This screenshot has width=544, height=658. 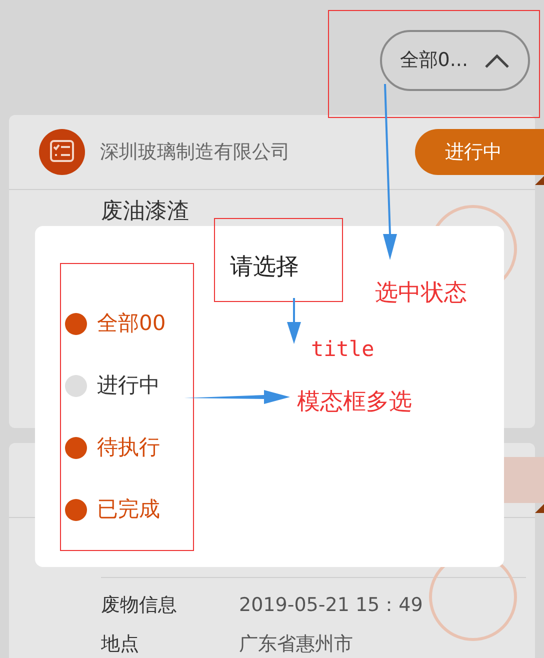 What do you see at coordinates (497, 61) in the screenshot?
I see `caret-icon` at bounding box center [497, 61].